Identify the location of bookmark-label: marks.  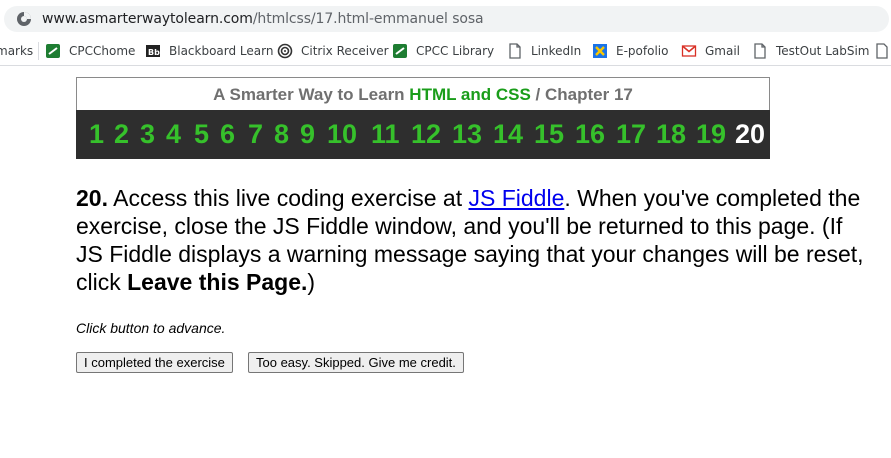
(17, 51).